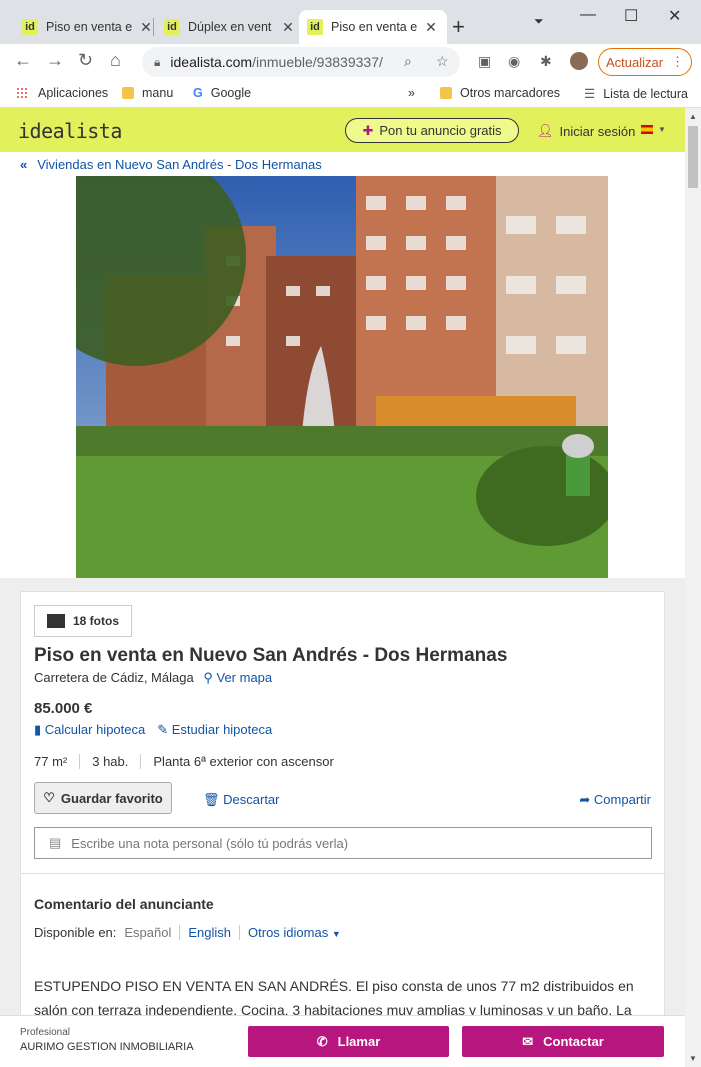  Describe the element at coordinates (348, 1041) in the screenshot. I see `call-button: ✆ Llamar` at that location.